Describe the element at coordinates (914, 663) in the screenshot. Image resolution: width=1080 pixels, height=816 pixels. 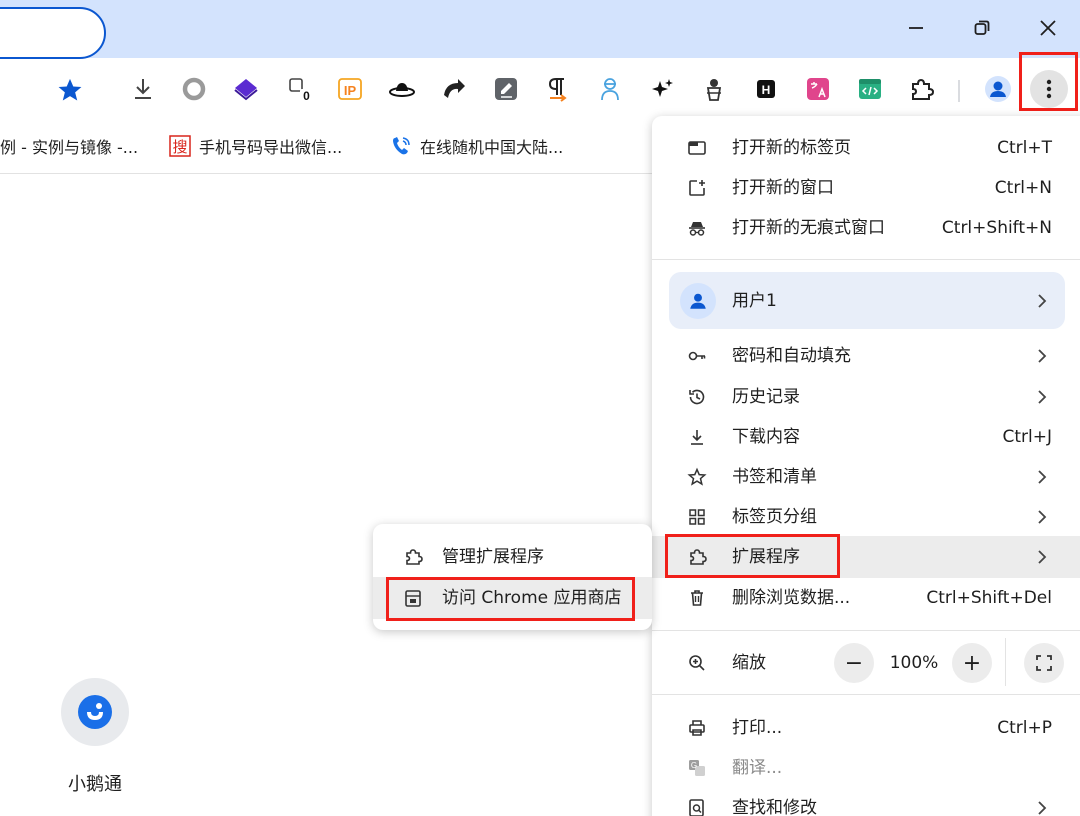
I see `zoom-level: 100%` at that location.